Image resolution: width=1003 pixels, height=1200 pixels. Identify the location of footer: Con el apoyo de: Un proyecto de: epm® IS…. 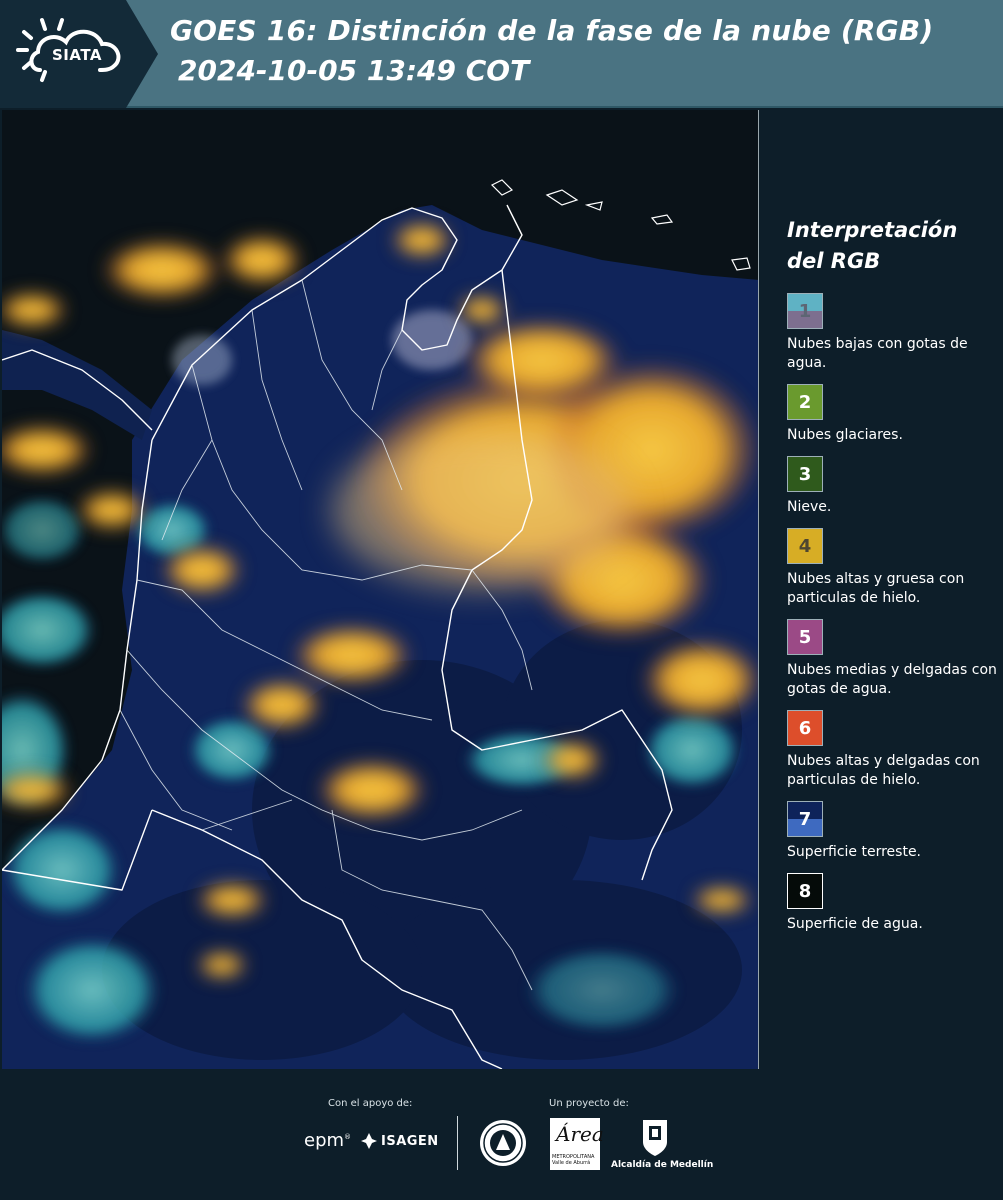
(501, 1135).